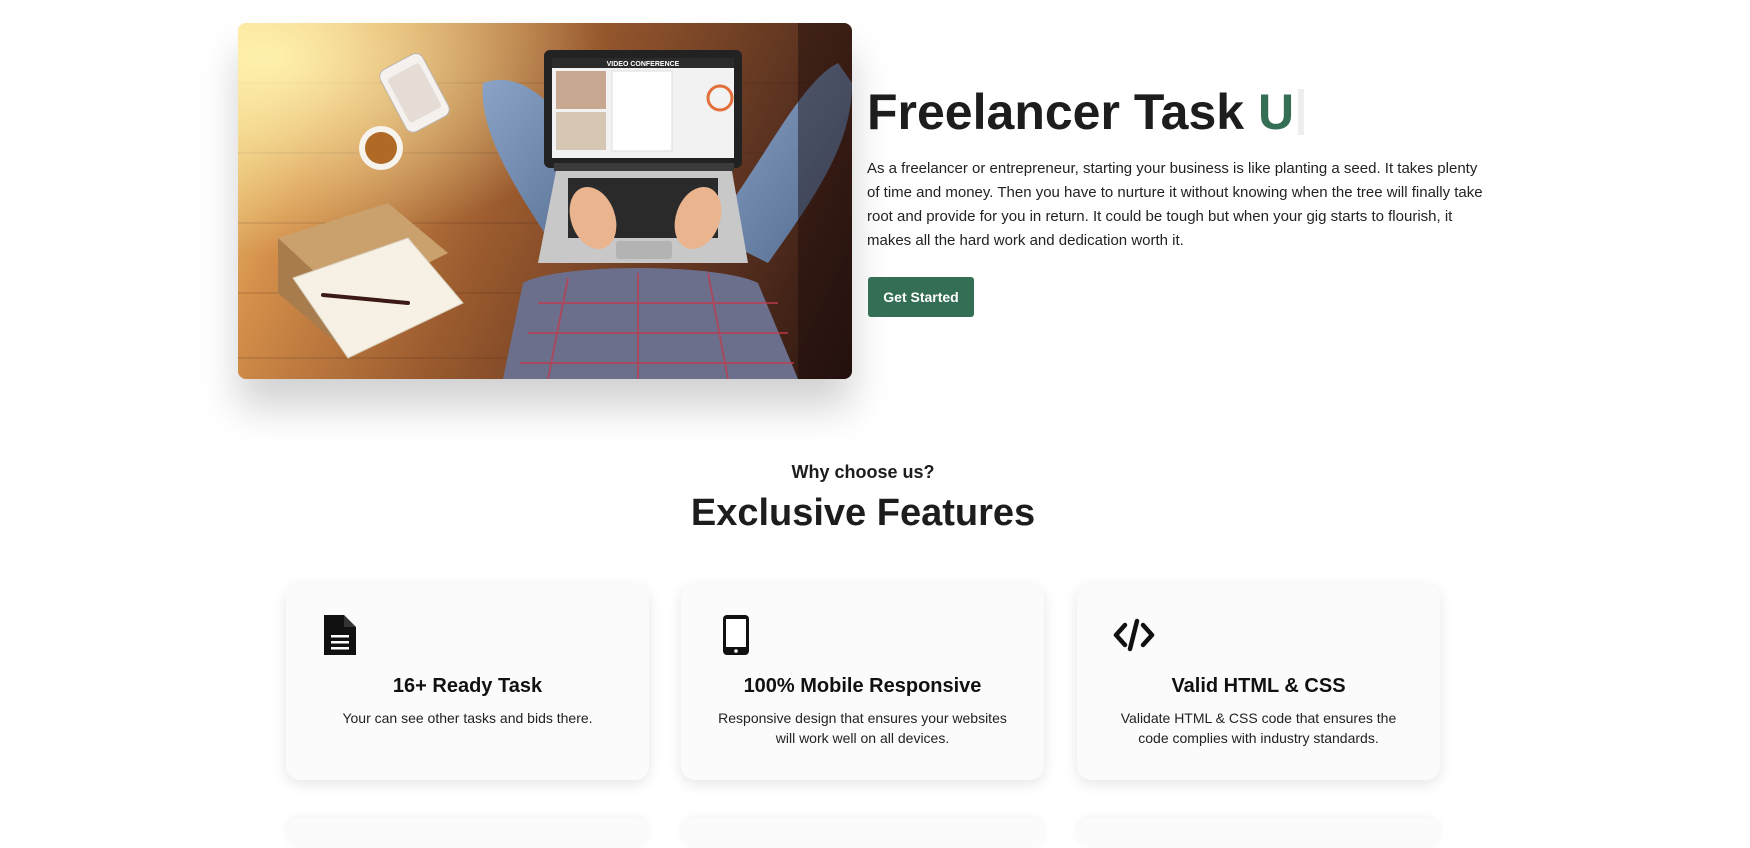 The height and width of the screenshot is (848, 1750). Describe the element at coordinates (863, 472) in the screenshot. I see `section-eyebrow: Why choose us?` at that location.